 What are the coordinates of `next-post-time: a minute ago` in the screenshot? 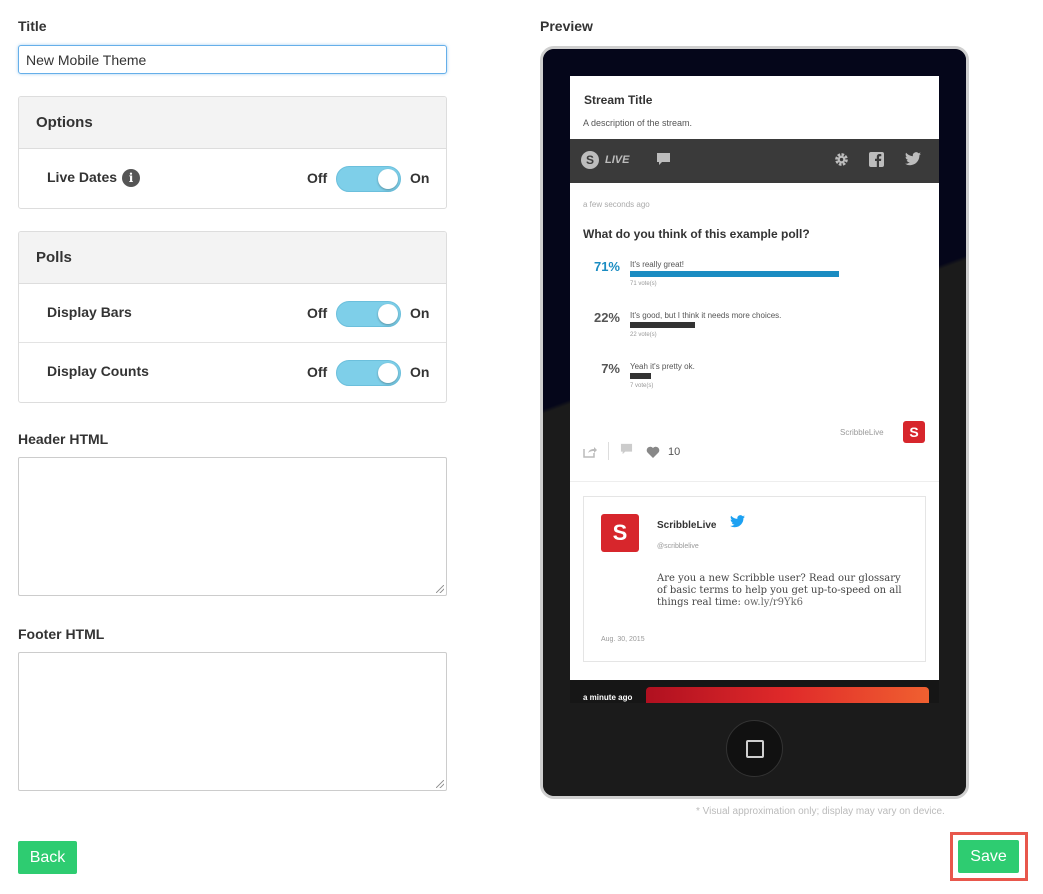 It's located at (608, 697).